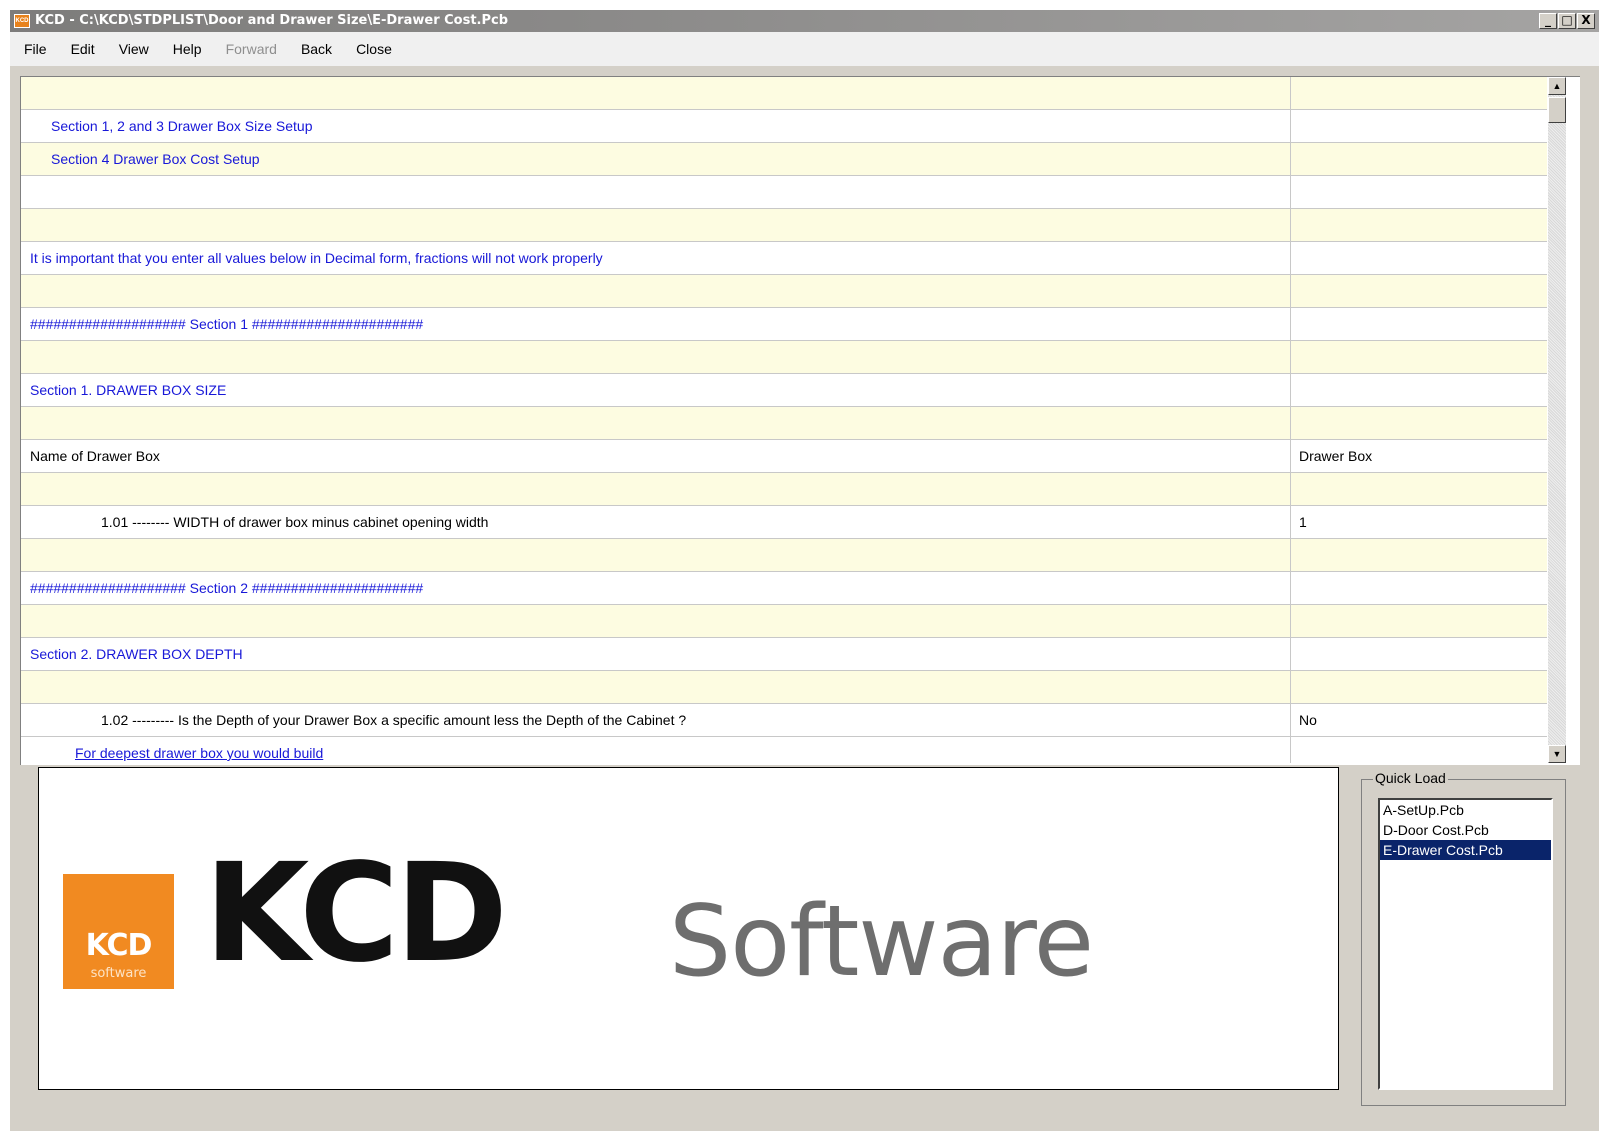  What do you see at coordinates (119, 945) in the screenshot?
I see `logo-mark-text: KCD` at bounding box center [119, 945].